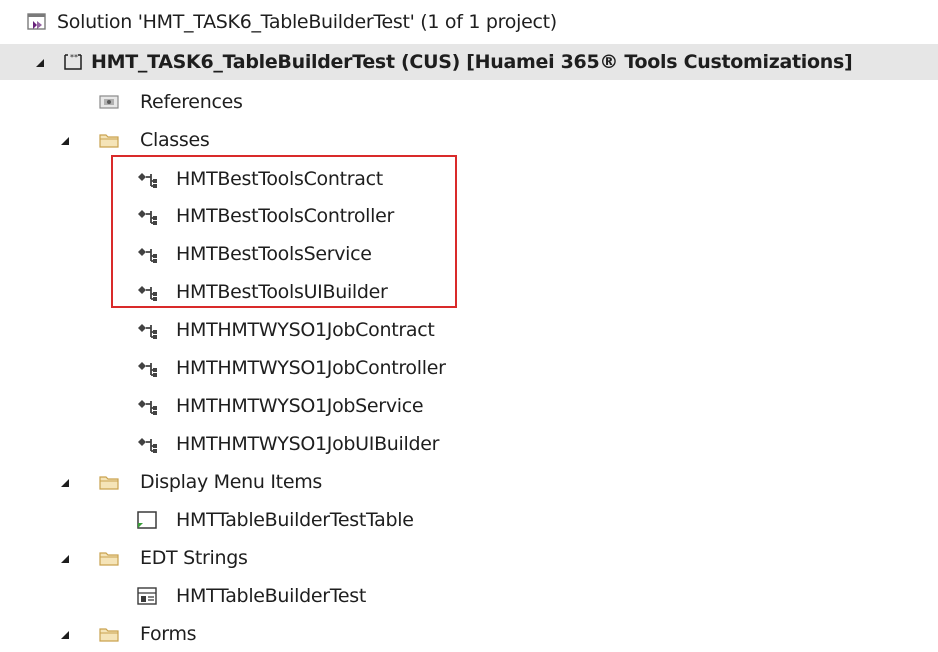 The image size is (938, 652). Describe the element at coordinates (305, 330) in the screenshot. I see `class-label: HMTHMTWYSO1JobContract` at that location.